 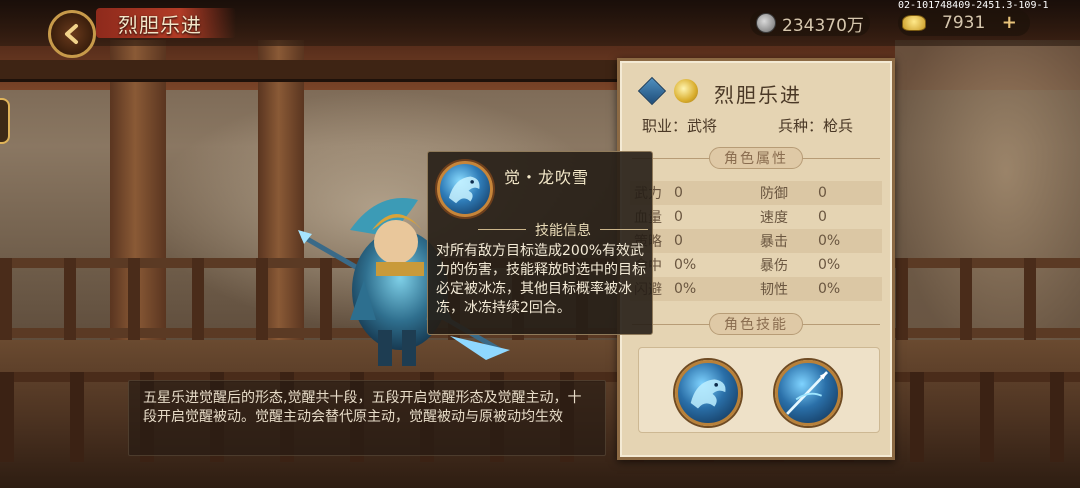 I want to click on back-button, so click(x=72, y=34).